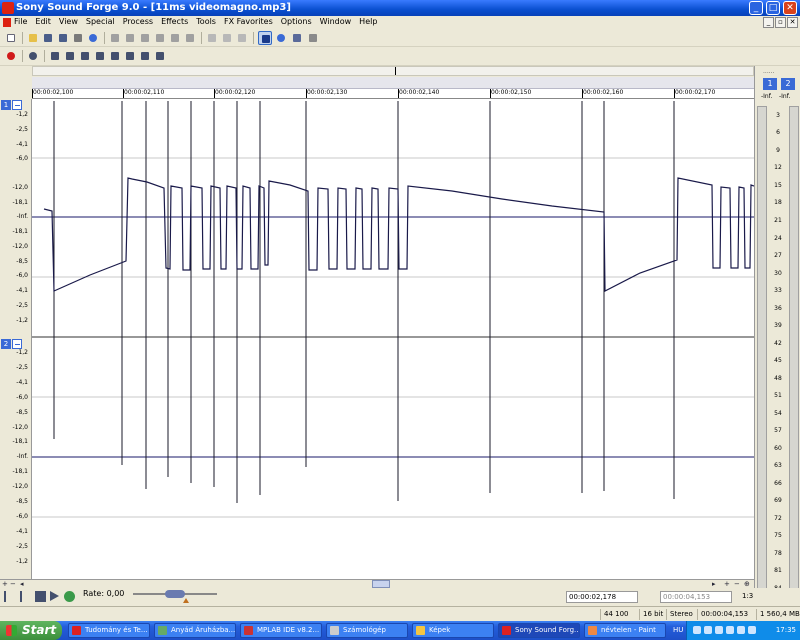 The height and width of the screenshot is (640, 800). Describe the element at coordinates (730, 630) in the screenshot. I see `tray-usb-icon` at that location.